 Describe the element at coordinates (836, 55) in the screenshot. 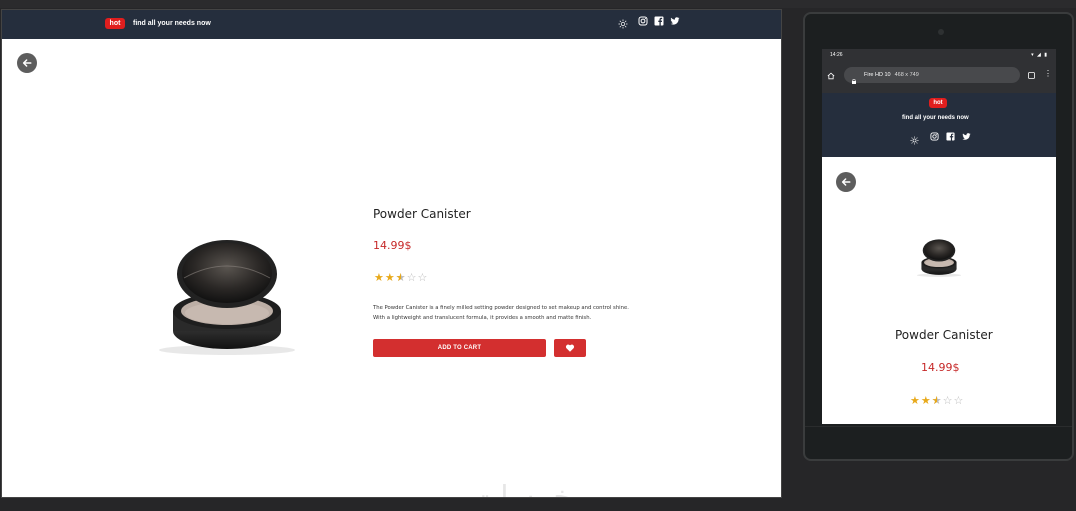

I see `status-time: 14:26` at that location.